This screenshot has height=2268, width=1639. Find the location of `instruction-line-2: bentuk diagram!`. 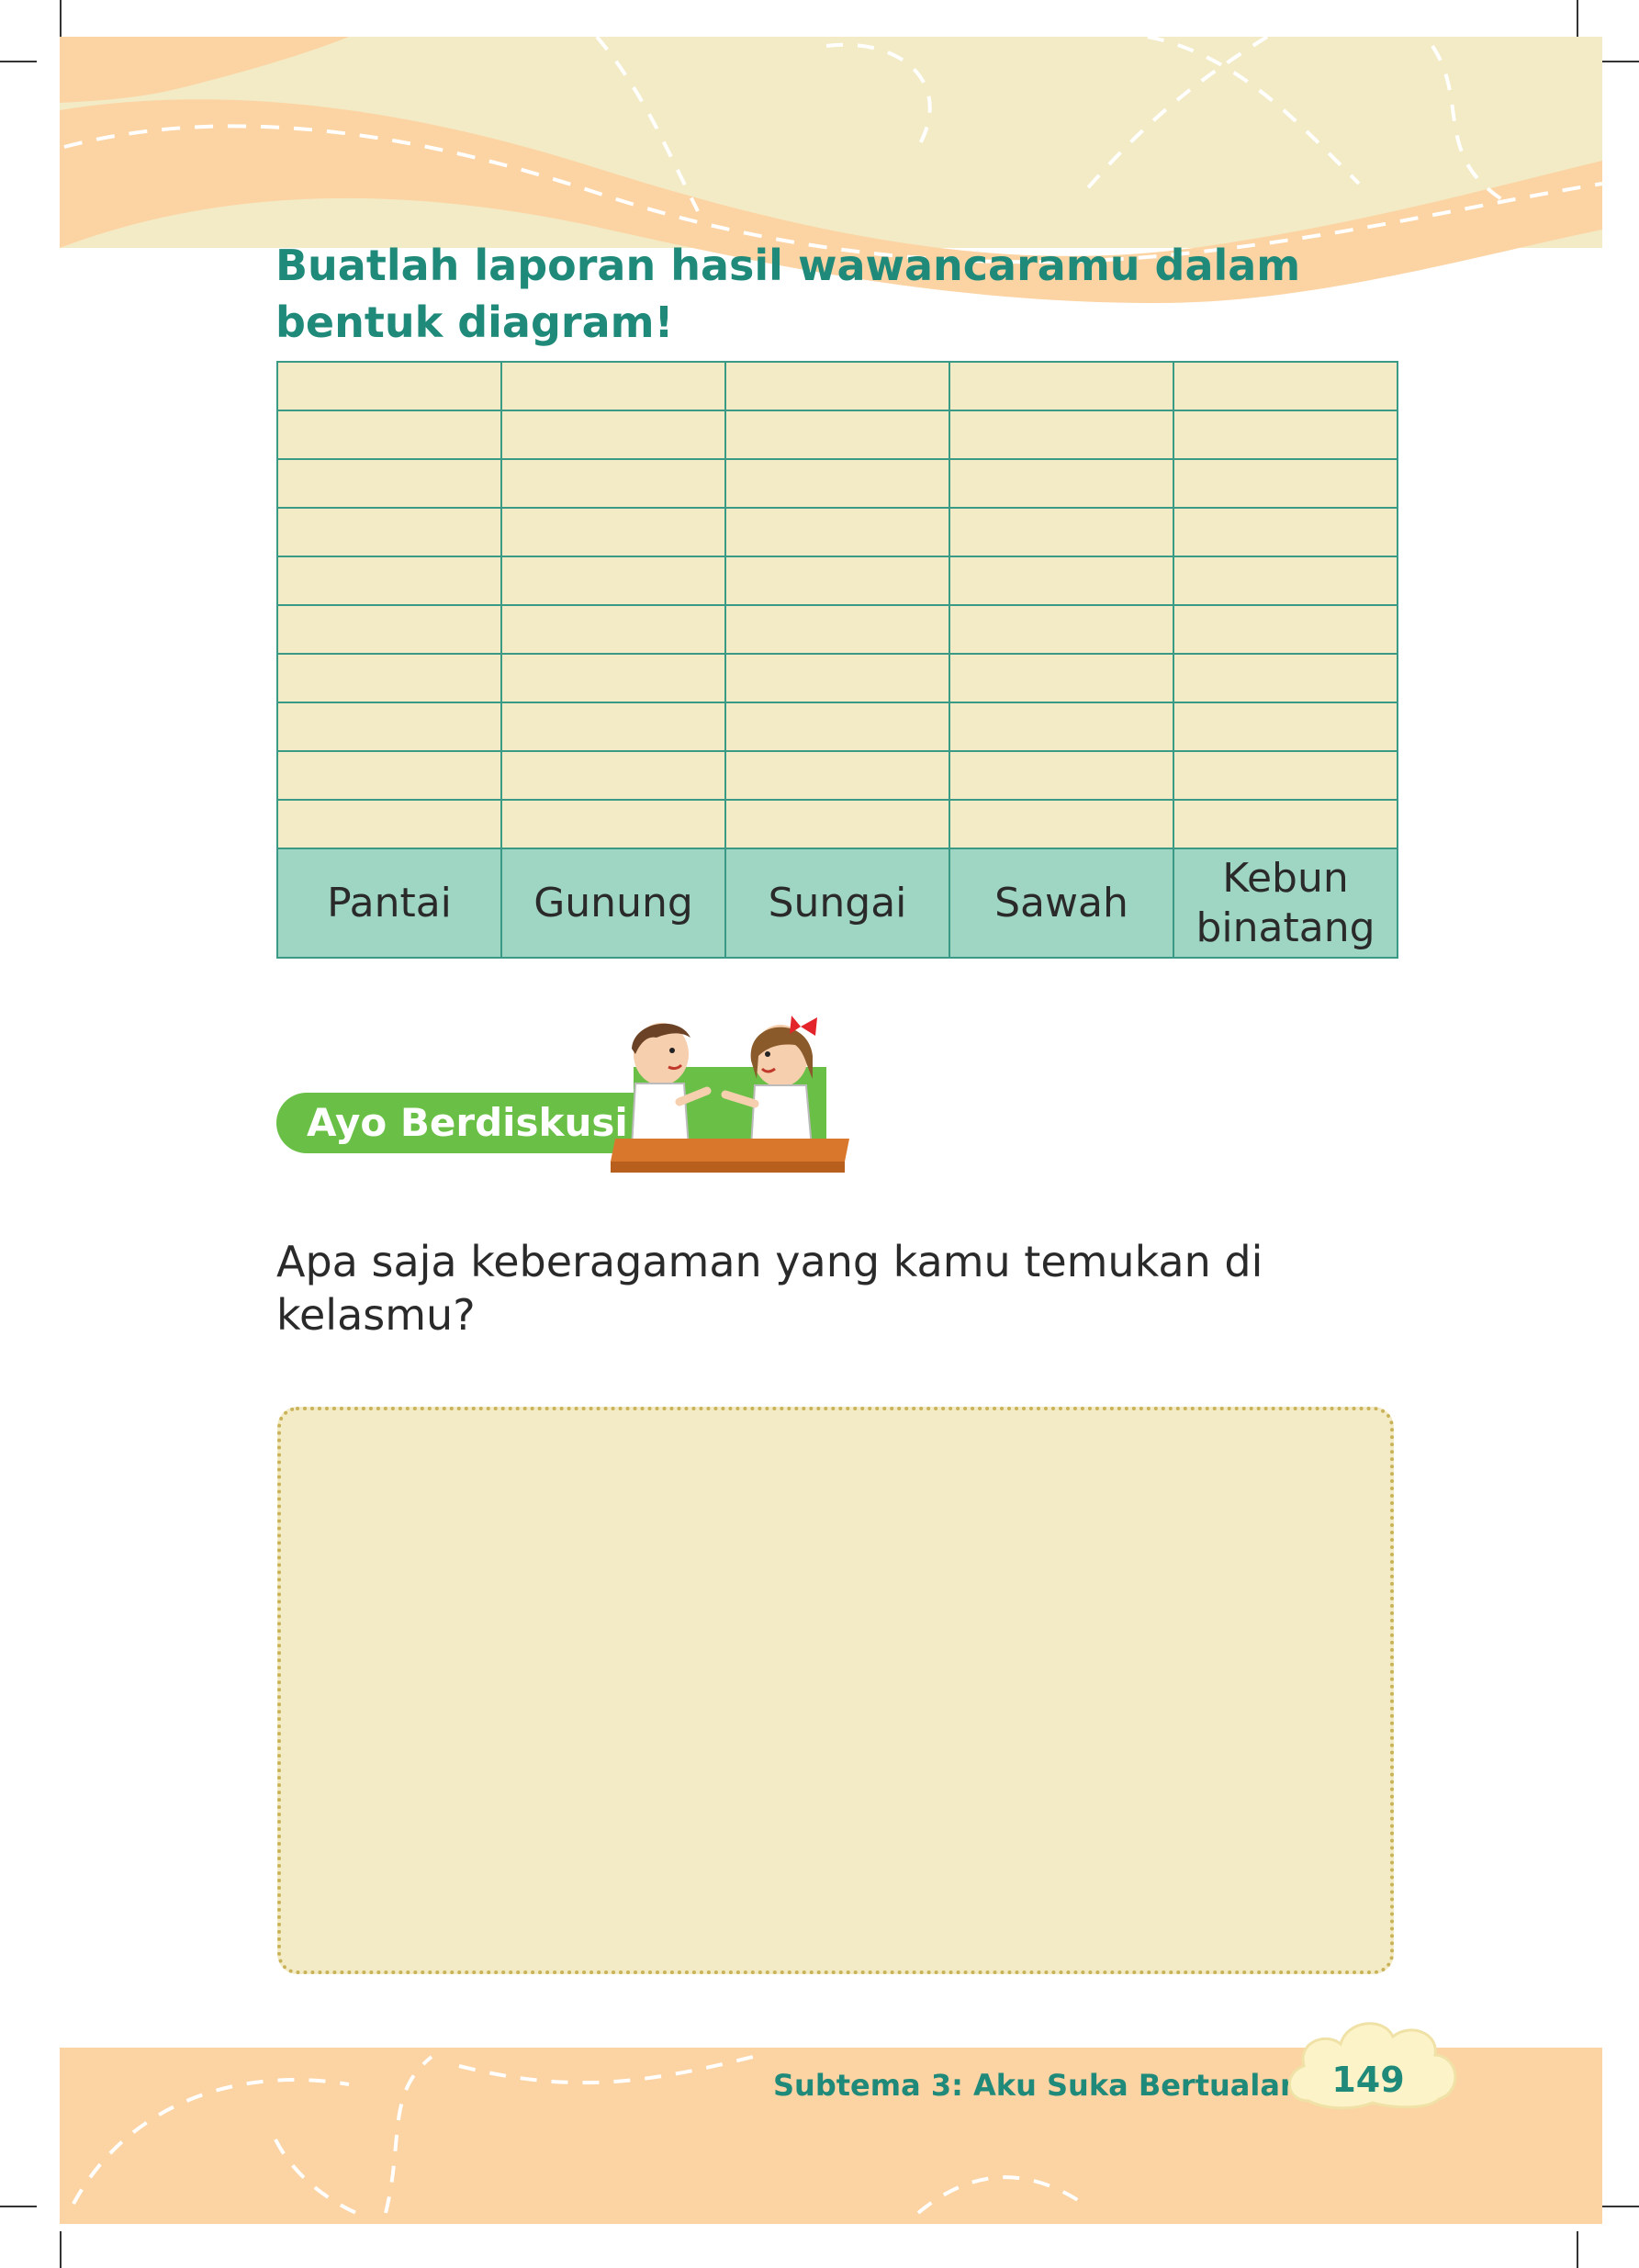

instruction-line-2: bentuk diagram! is located at coordinates (474, 323).